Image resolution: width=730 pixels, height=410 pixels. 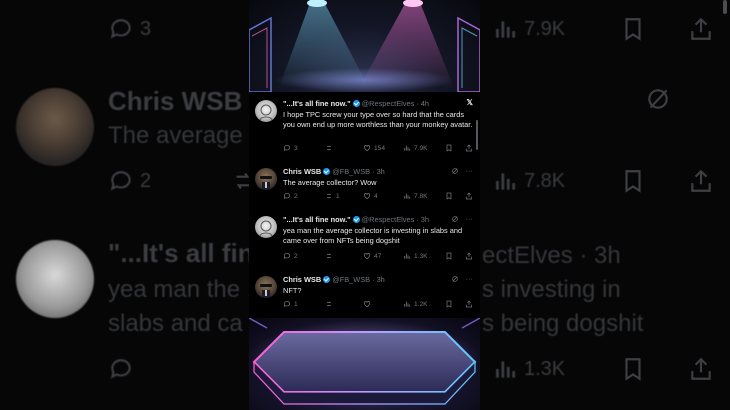 What do you see at coordinates (372, 256) in the screenshot?
I see `like-button: 47` at bounding box center [372, 256].